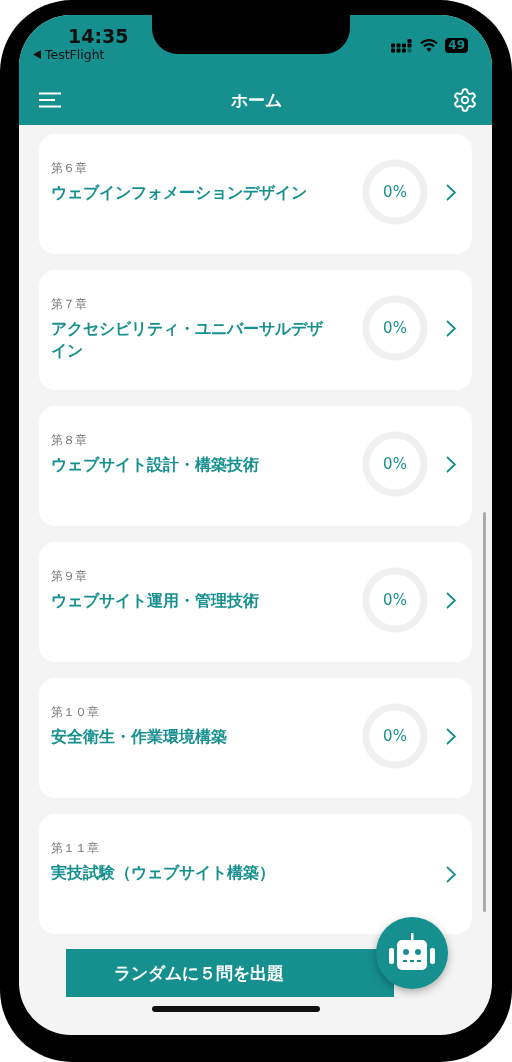  I want to click on chapter-card: 第７章 アクセシビリティ・ユニバーサルデザイン 0%, so click(255, 330).